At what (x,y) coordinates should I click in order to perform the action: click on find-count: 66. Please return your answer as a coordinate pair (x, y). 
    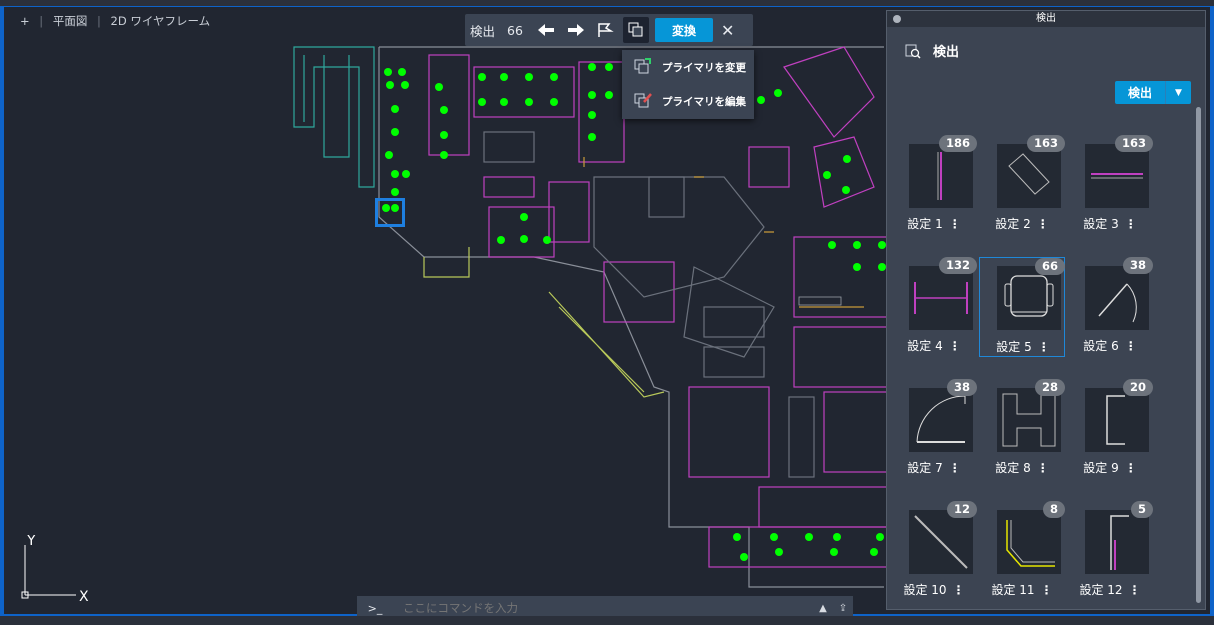
    Looking at the image, I should click on (515, 30).